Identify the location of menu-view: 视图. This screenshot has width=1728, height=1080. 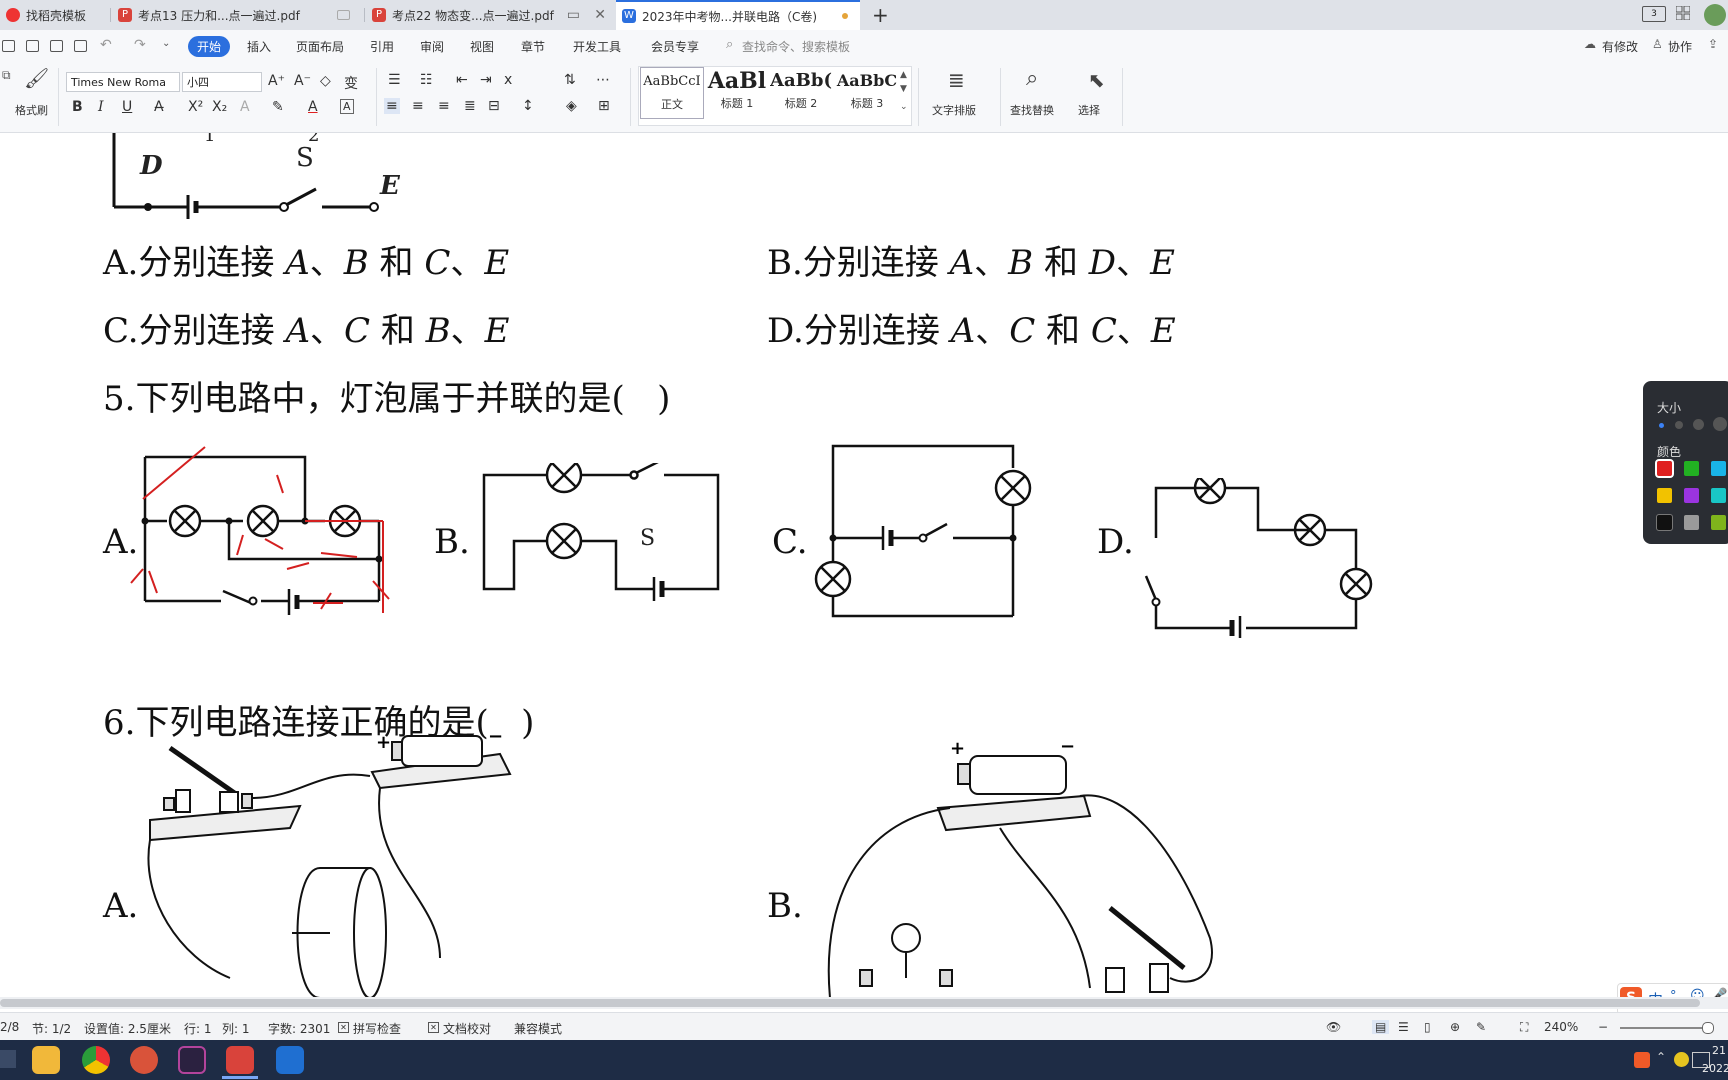
(482, 46).